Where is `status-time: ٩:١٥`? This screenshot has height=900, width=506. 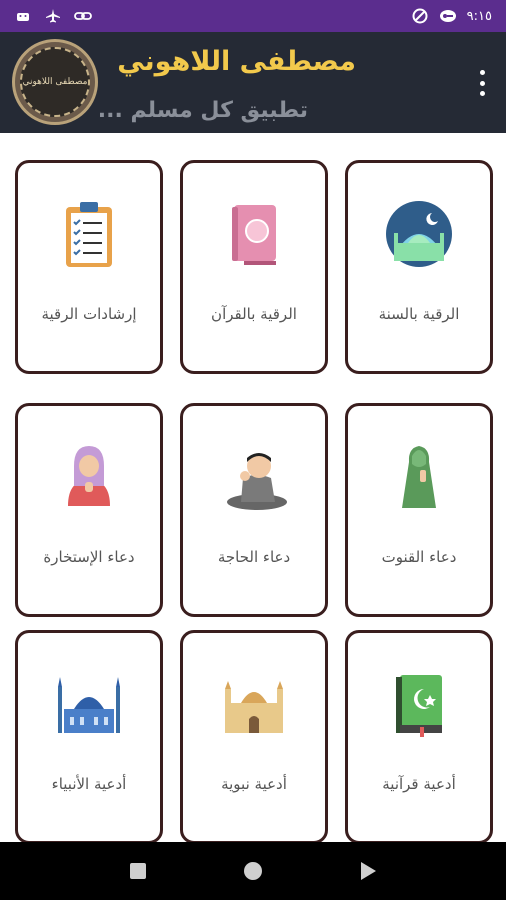 status-time: ٩:١٥ is located at coordinates (479, 16).